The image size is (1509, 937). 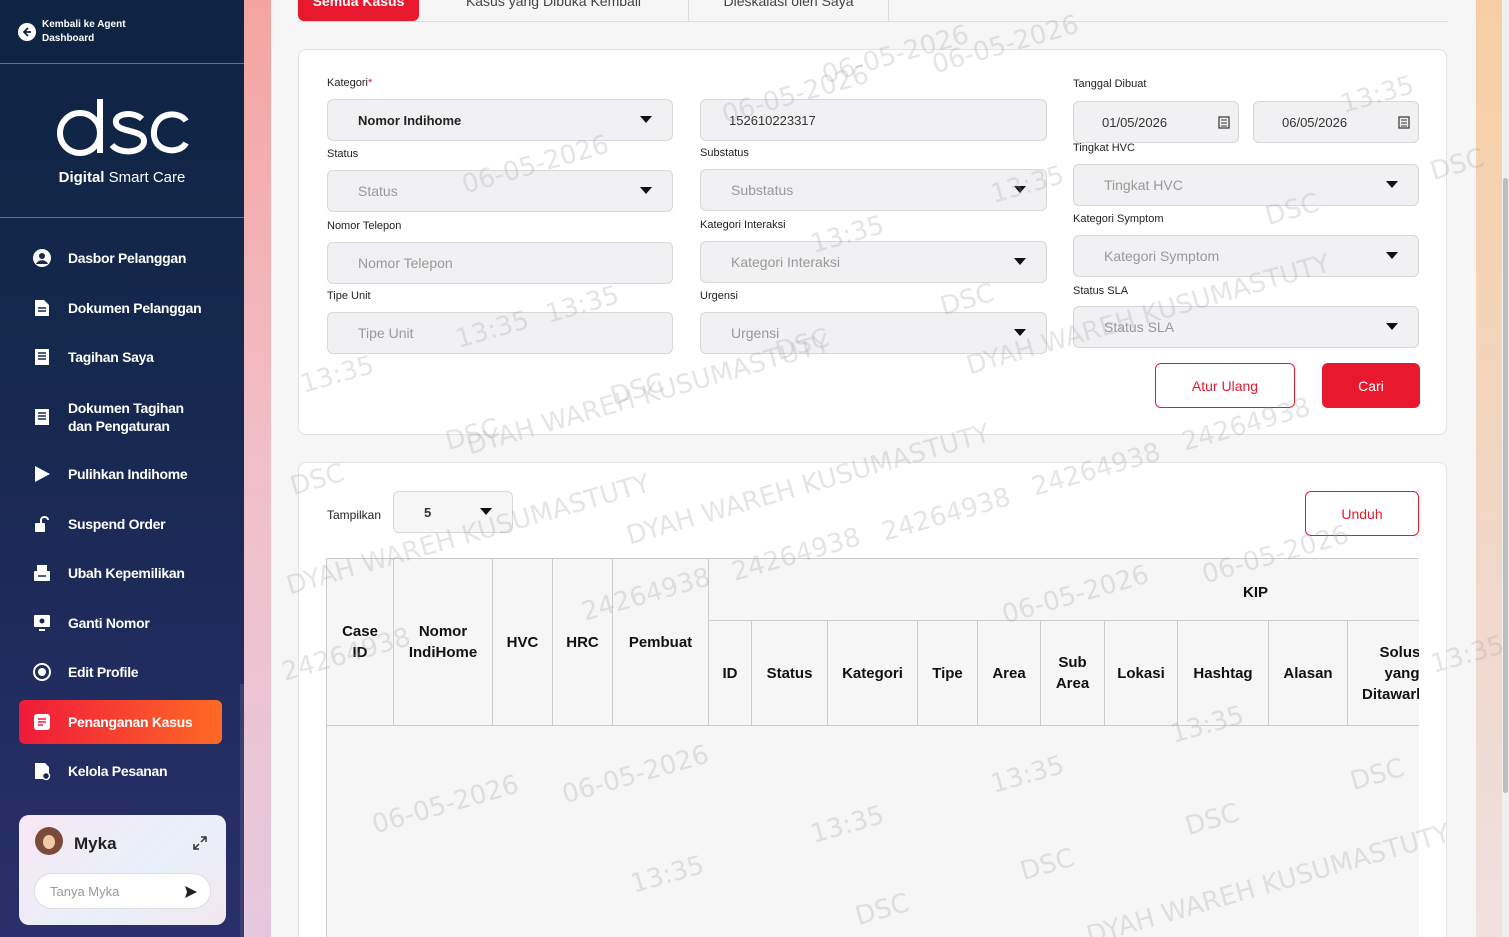 I want to click on sidebar-item-dokumen-pelanggan: Dokumen Pelanggan, so click(x=120, y=308).